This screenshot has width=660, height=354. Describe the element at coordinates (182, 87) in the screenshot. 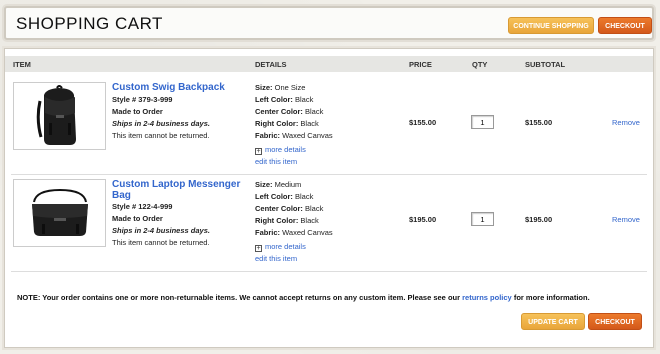

I see `product-name-link: Custom Swig Backpack` at that location.